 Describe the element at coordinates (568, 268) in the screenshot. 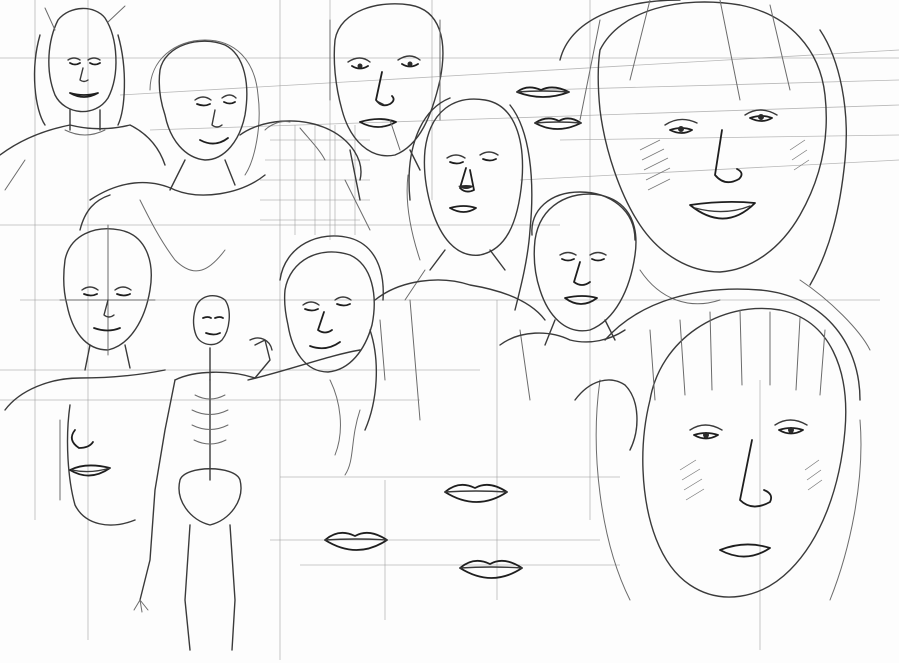

I see `man-short-hair-center-right` at that location.